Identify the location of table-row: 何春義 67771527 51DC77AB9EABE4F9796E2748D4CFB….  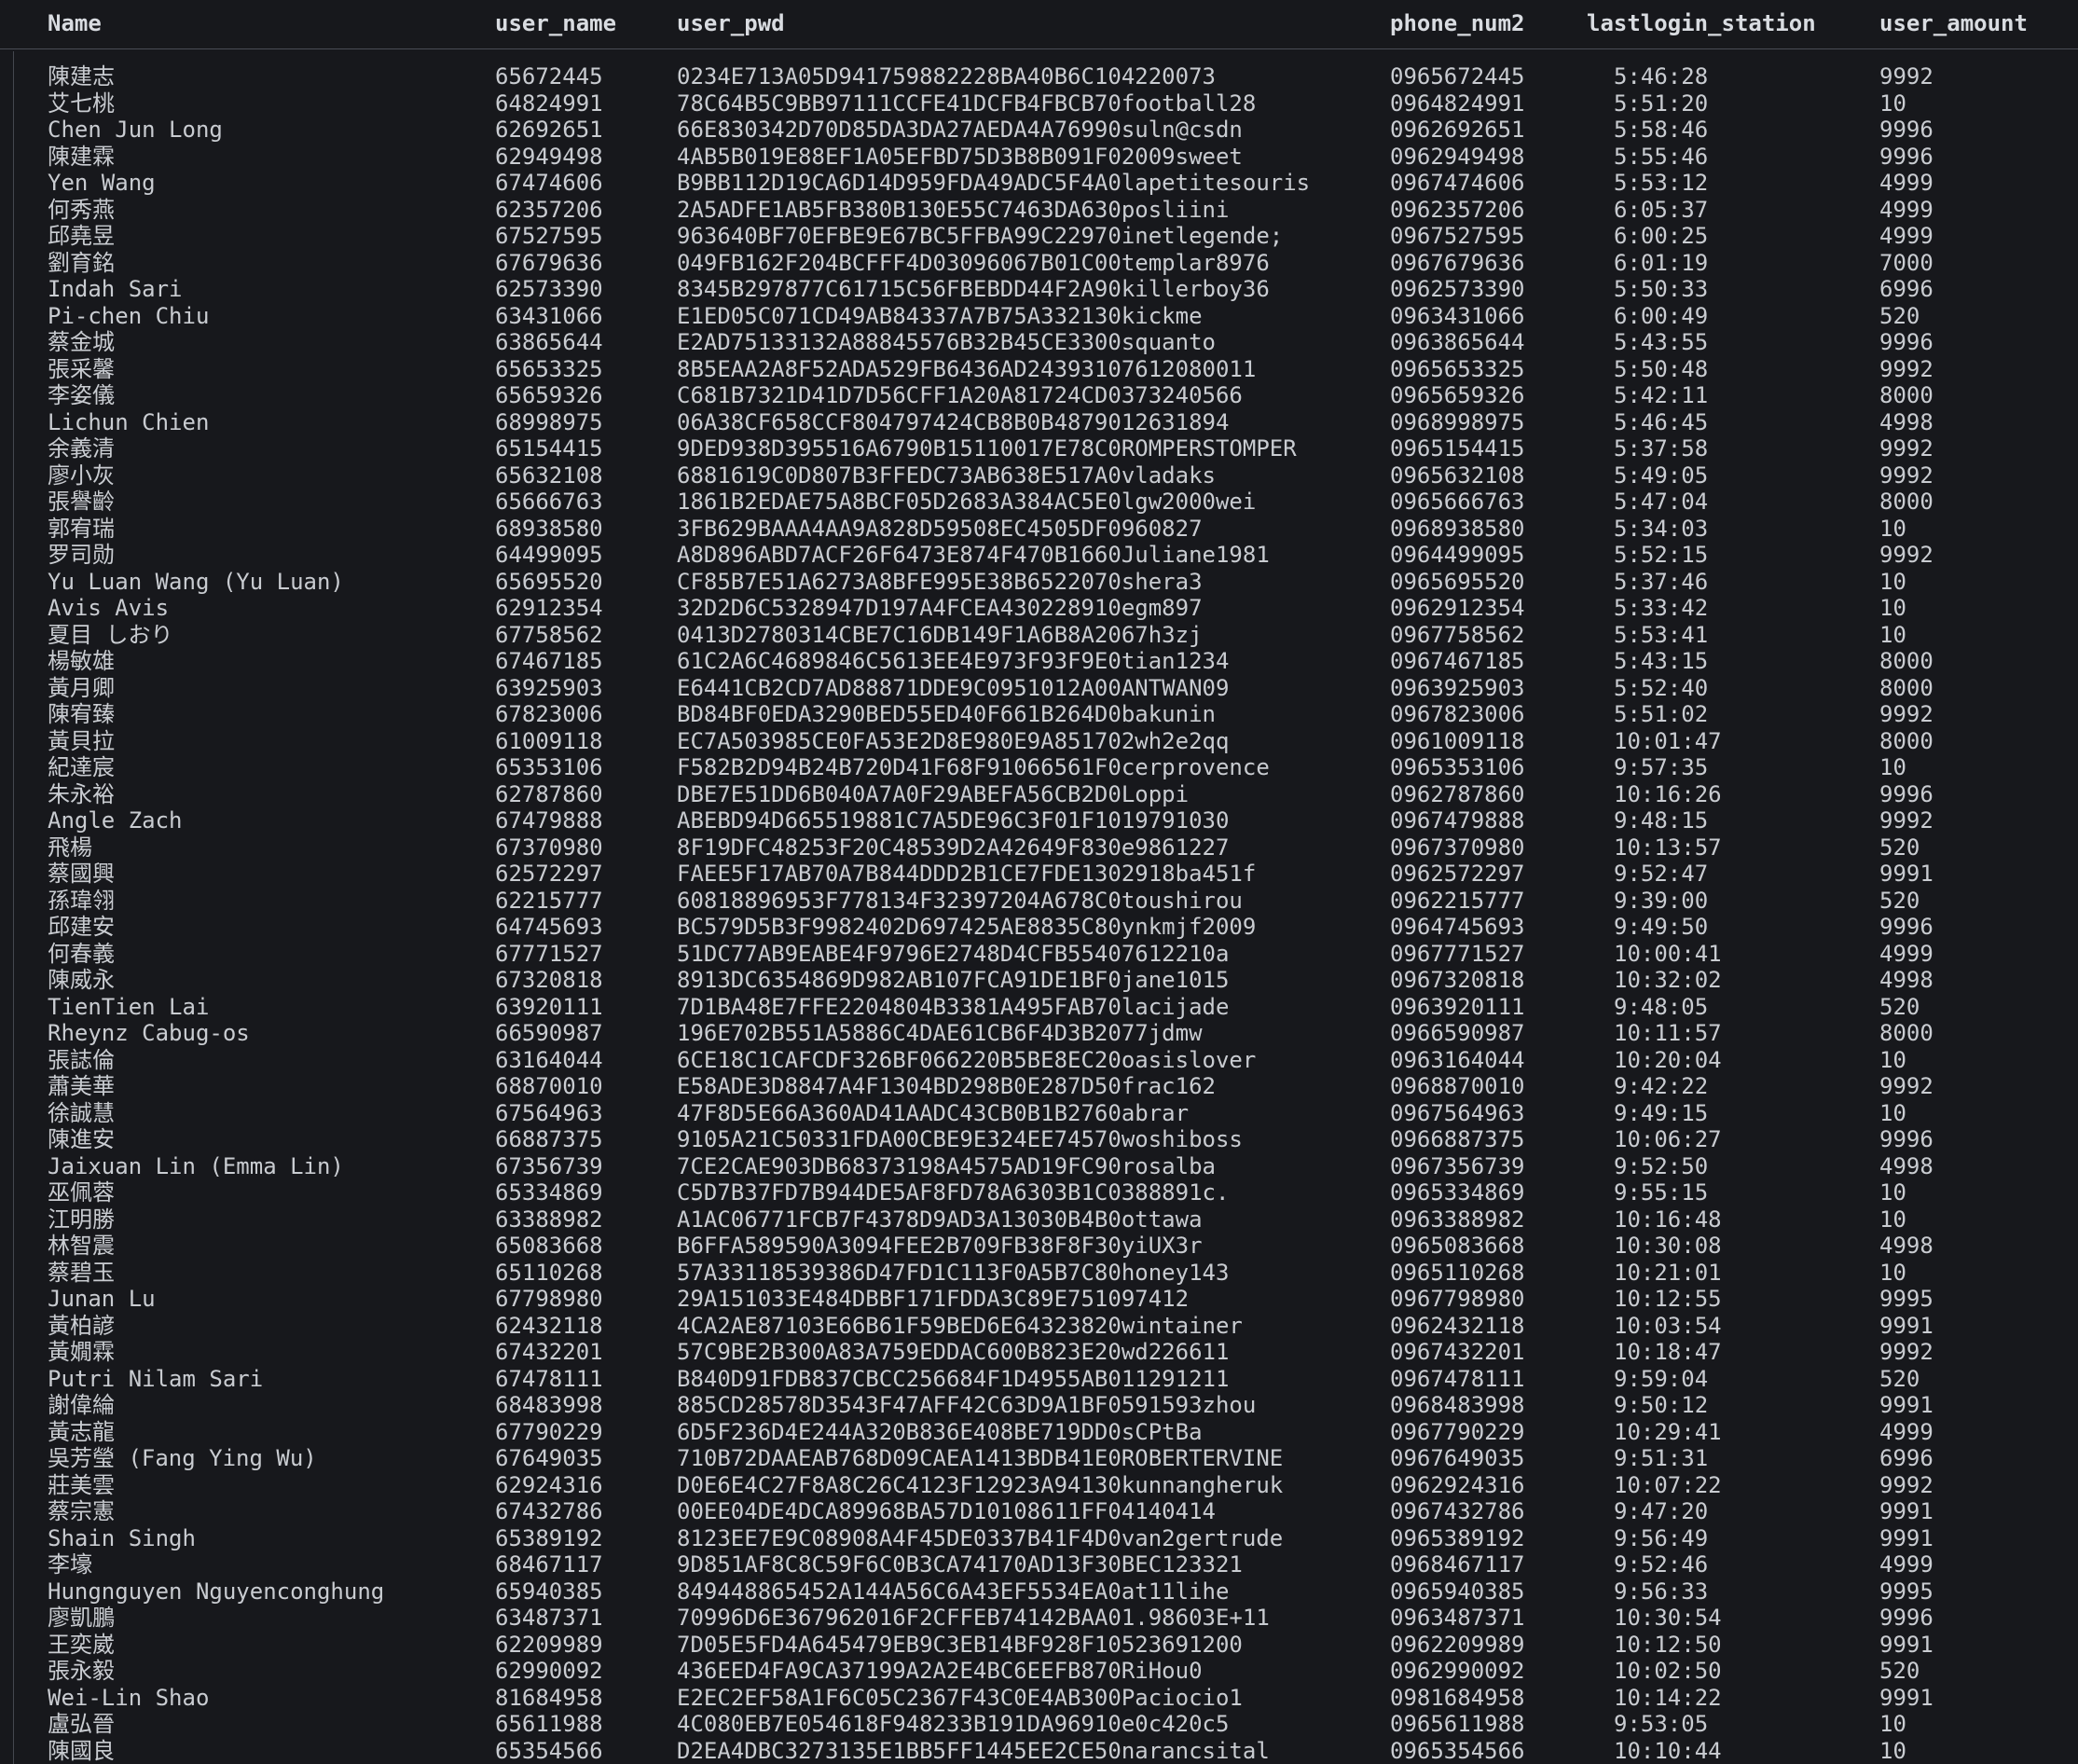
(1039, 954).